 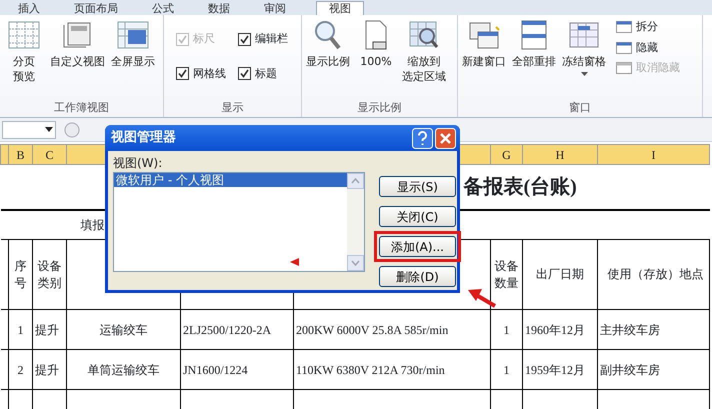 What do you see at coordinates (294, 262) in the screenshot?
I see `triangle-icon` at bounding box center [294, 262].